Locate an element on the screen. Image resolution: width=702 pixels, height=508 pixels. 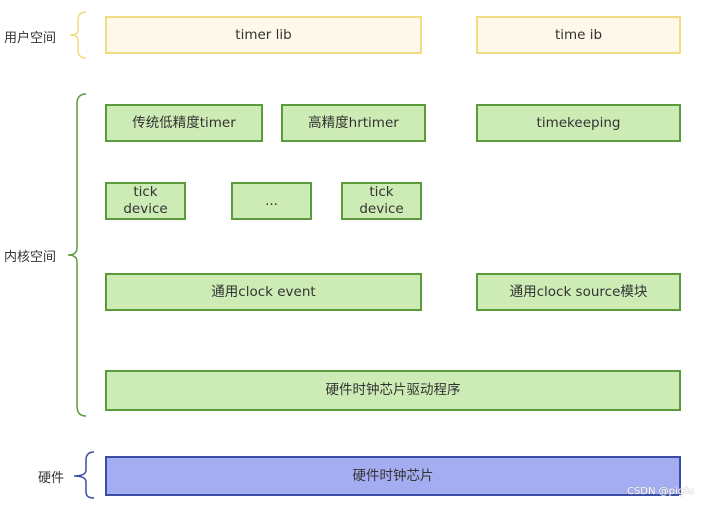
hrtimer-box: 高精度hrtimer is located at coordinates (353, 123).